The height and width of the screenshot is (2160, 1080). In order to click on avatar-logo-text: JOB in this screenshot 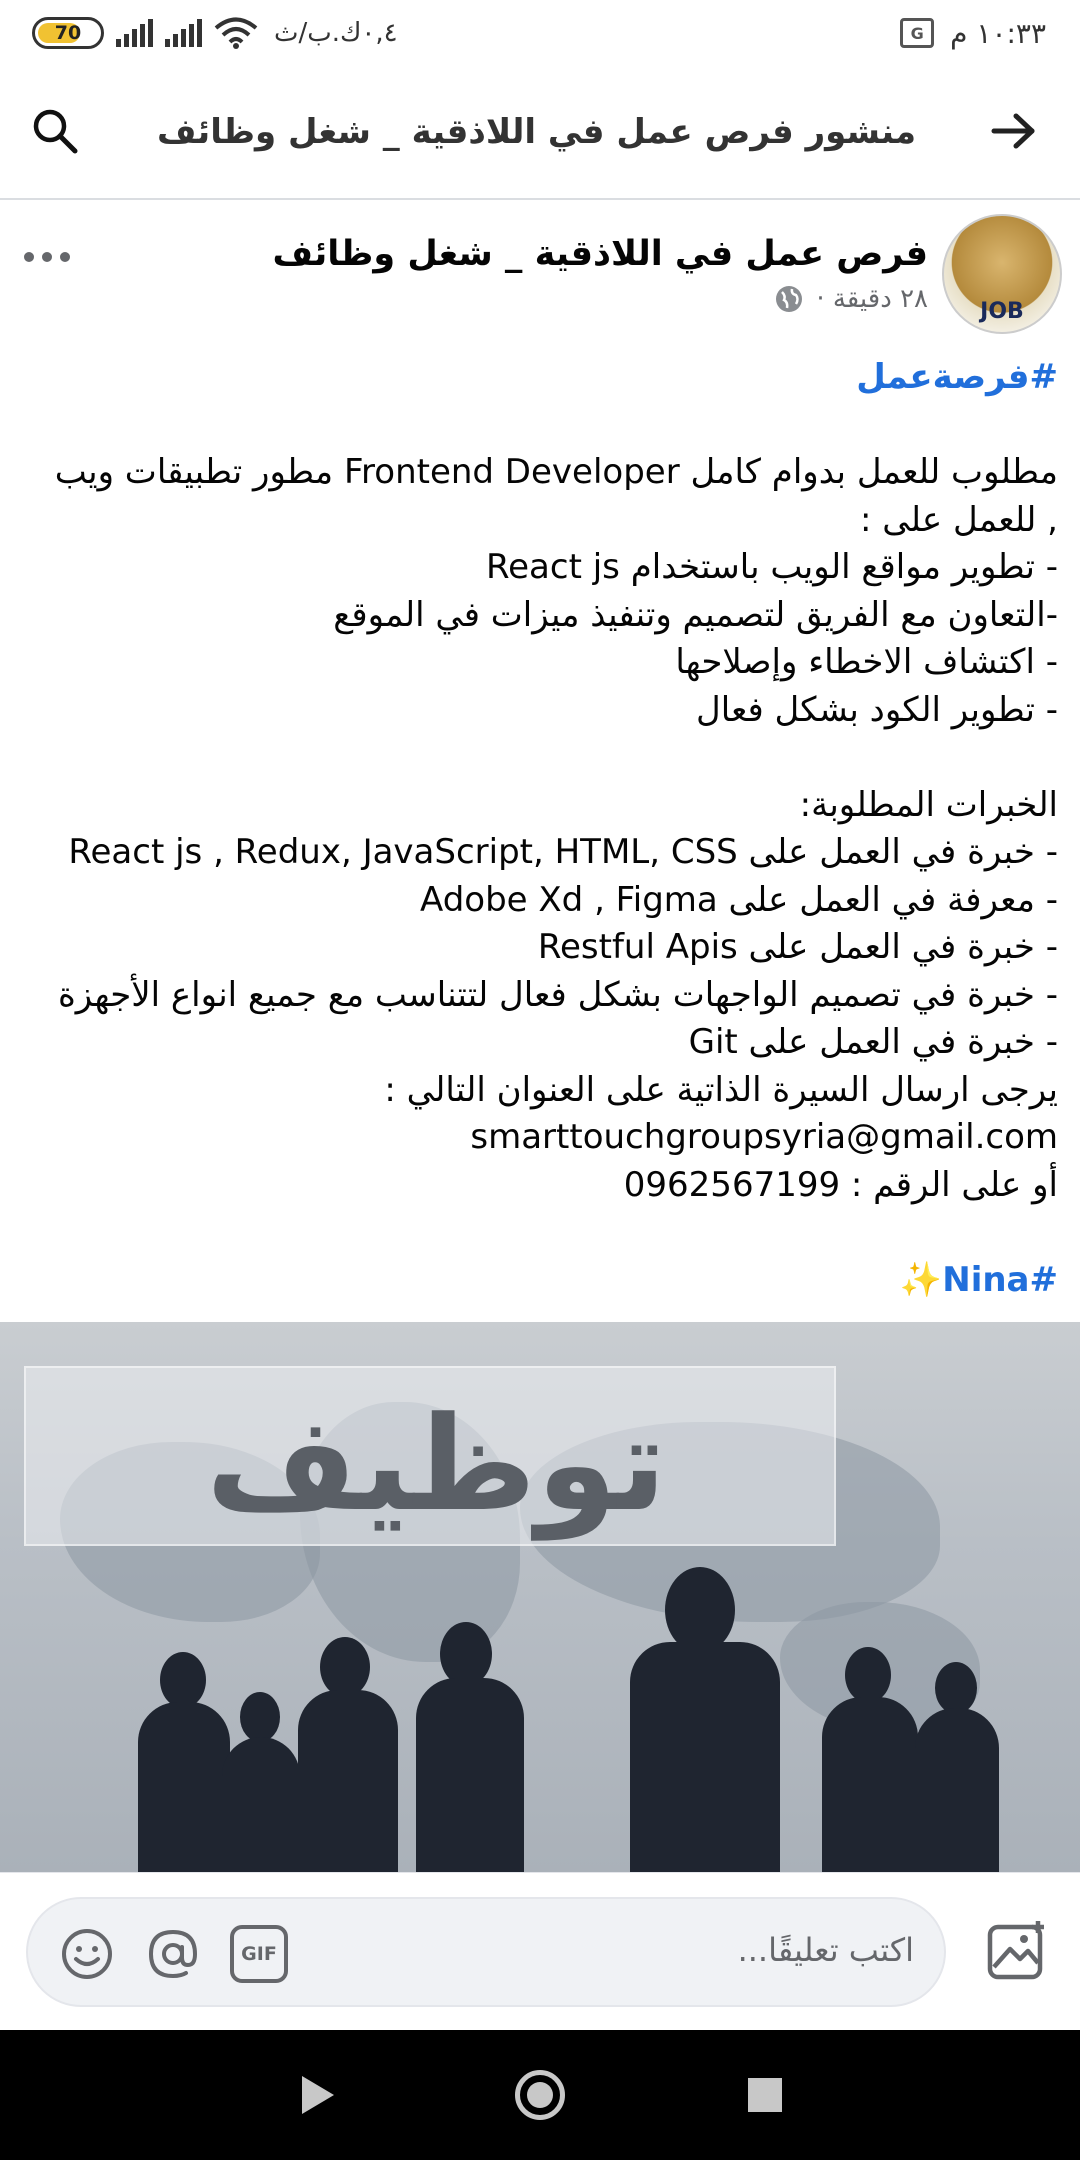, I will do `click(1002, 311)`.